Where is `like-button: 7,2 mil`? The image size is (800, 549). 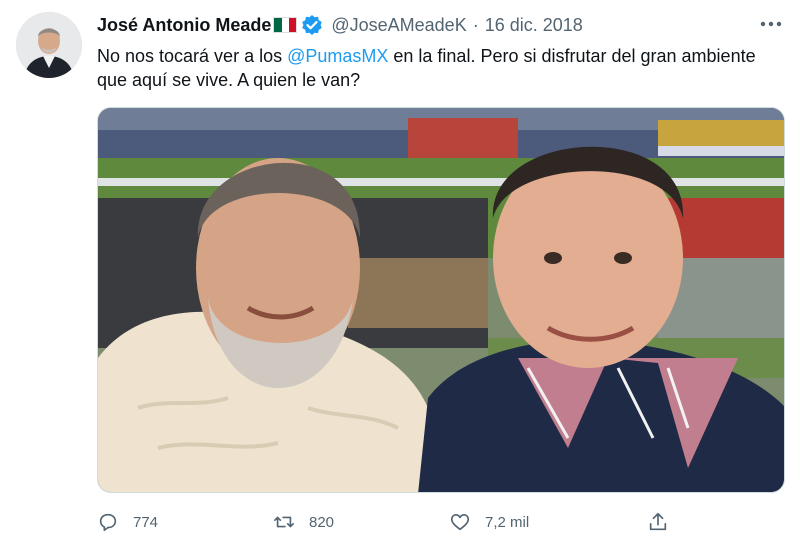 like-button: 7,2 mil is located at coordinates (489, 522).